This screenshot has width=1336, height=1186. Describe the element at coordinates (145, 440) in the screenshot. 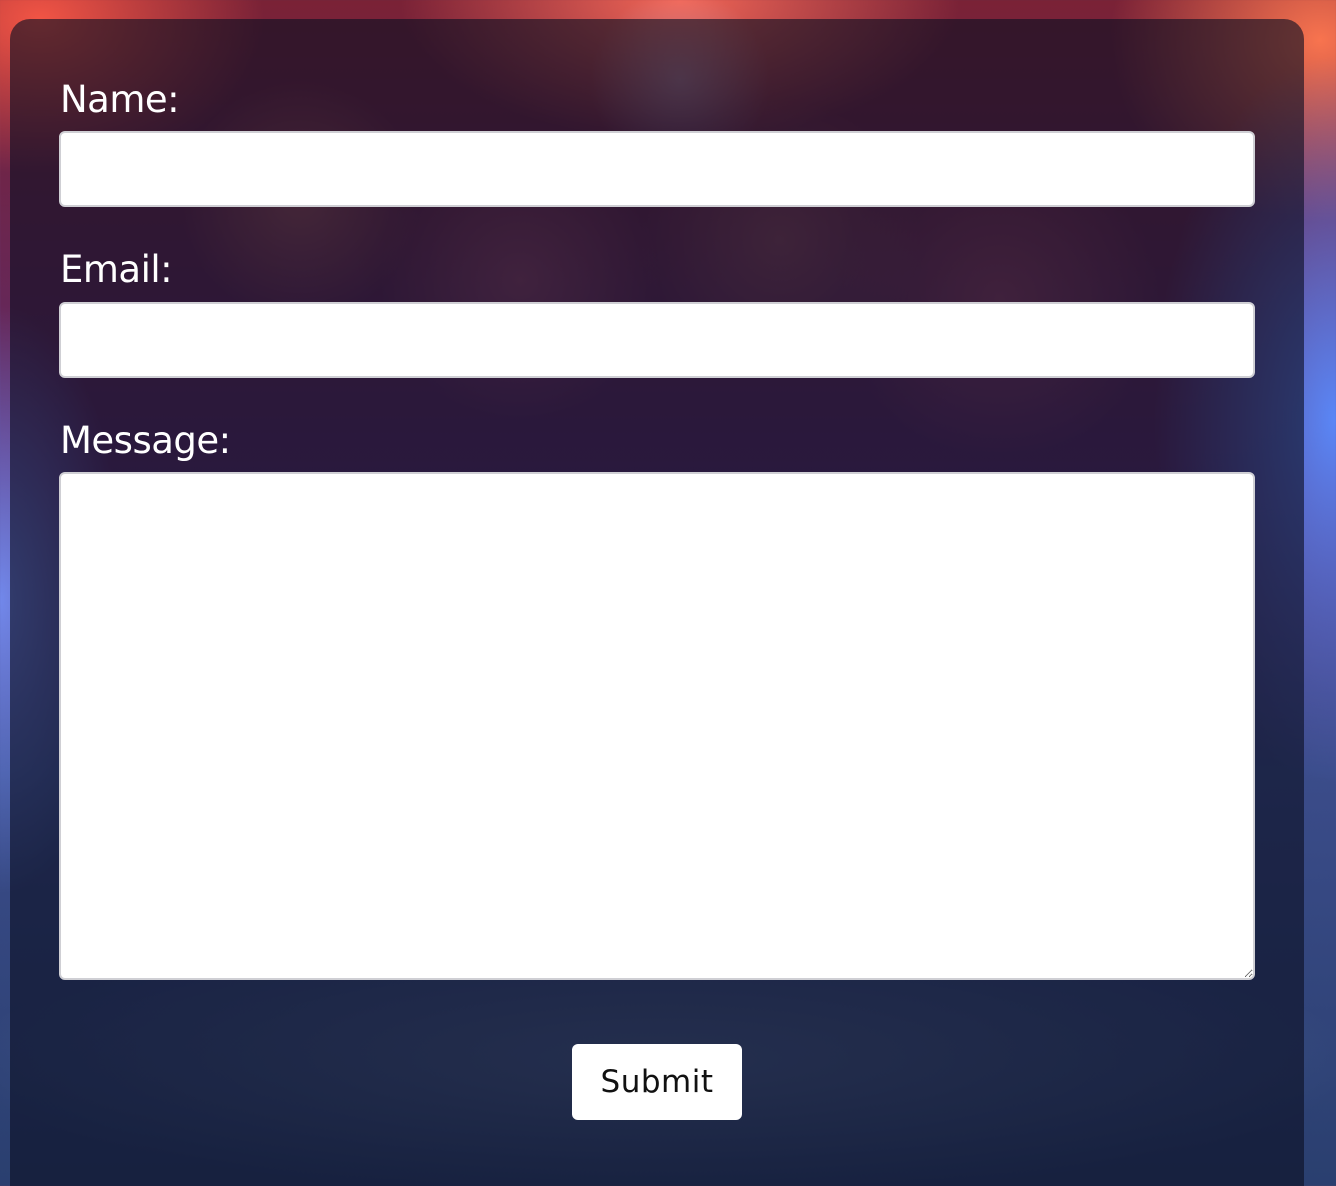

I see `message-label: Message:` at that location.